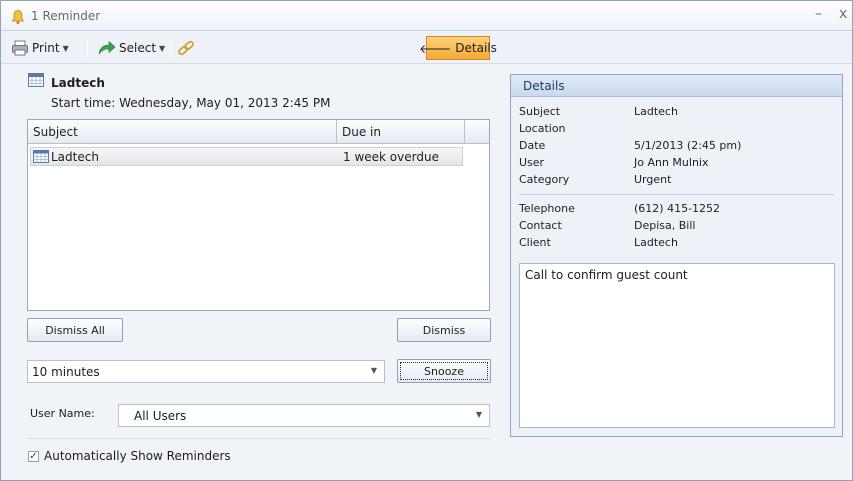 This screenshot has height=481, width=853. What do you see at coordinates (33, 456) in the screenshot?
I see `auto-show-reminders-checkbox: ✓` at bounding box center [33, 456].